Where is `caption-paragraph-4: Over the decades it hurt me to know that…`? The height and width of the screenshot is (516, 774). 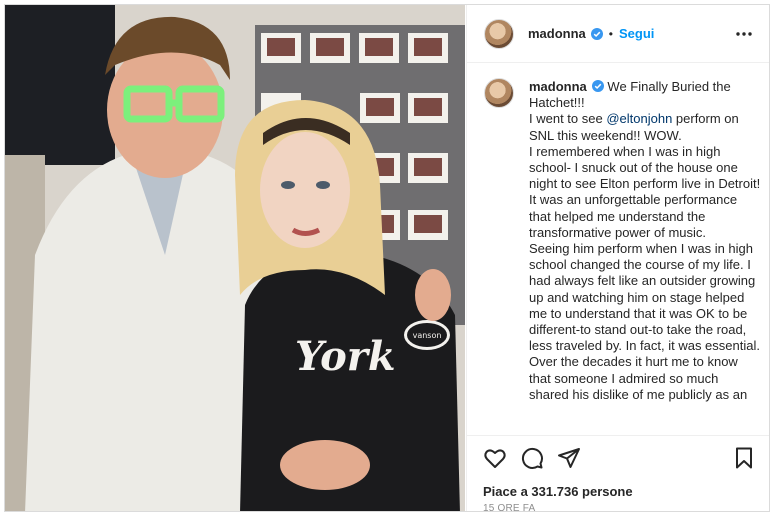 caption-paragraph-4: Over the decades it hurt me to know that… is located at coordinates (638, 378).